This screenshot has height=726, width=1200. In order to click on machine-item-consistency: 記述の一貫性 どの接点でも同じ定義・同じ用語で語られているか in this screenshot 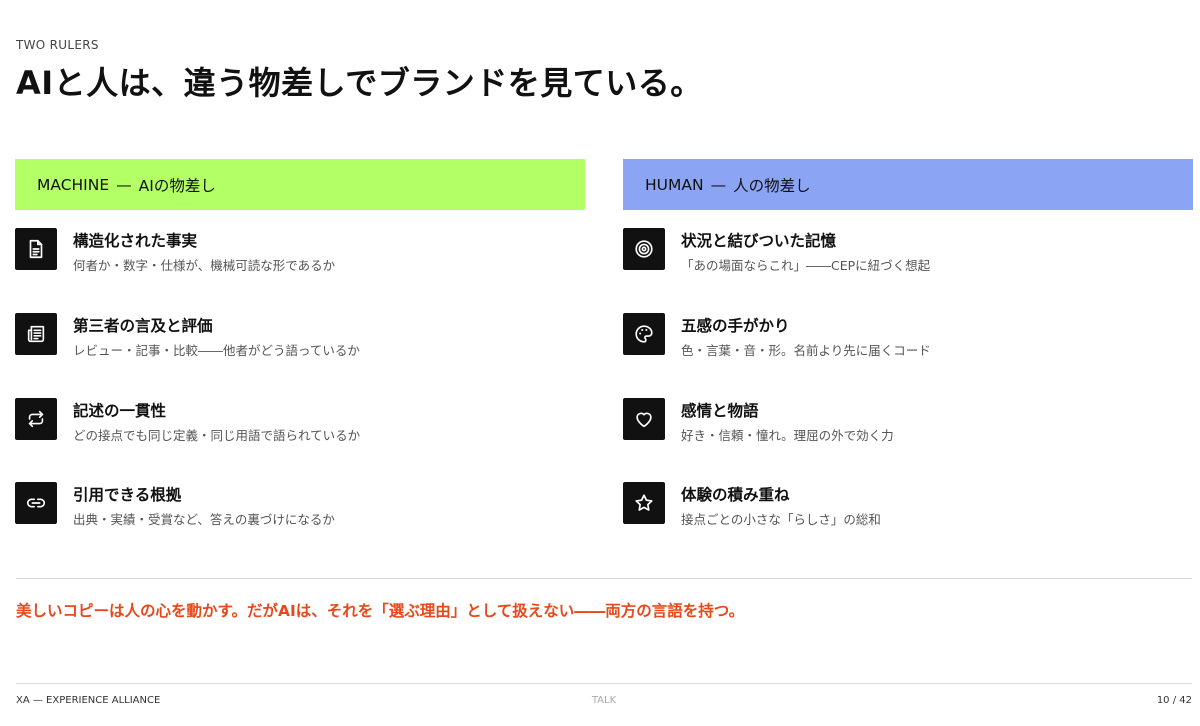, I will do `click(187, 421)`.